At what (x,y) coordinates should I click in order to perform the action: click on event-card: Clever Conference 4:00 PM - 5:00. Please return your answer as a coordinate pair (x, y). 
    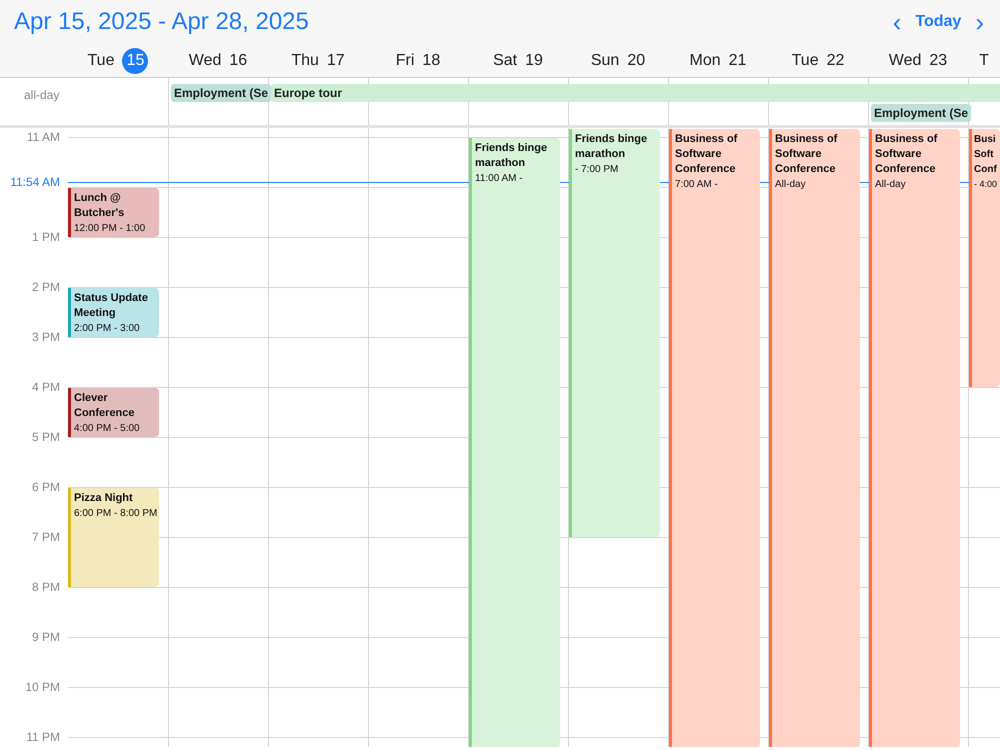
    Looking at the image, I should click on (113, 412).